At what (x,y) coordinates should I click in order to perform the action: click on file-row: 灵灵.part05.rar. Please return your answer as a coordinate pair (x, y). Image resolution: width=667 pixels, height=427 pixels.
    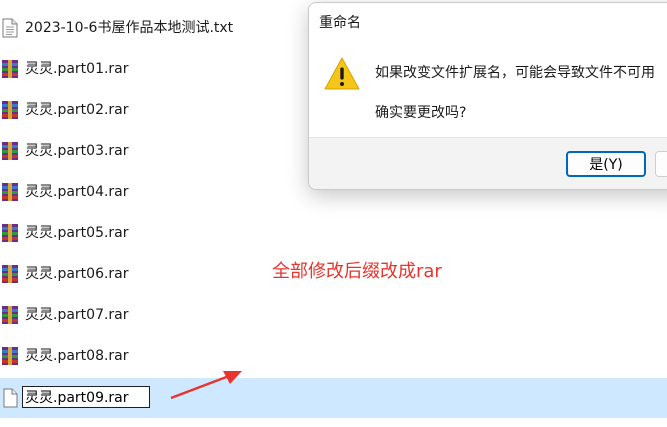
    Looking at the image, I should click on (333, 233).